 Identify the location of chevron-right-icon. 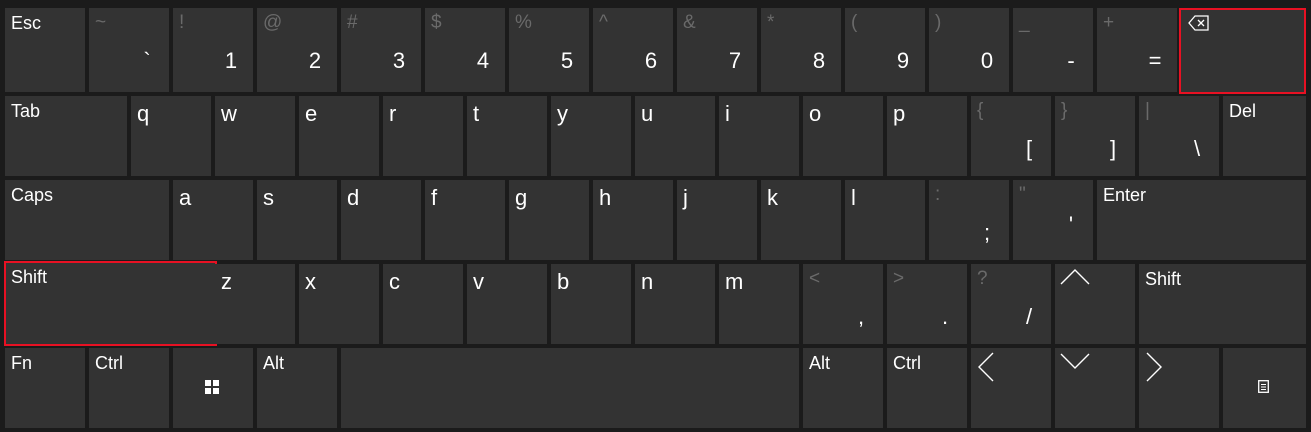
(1154, 367).